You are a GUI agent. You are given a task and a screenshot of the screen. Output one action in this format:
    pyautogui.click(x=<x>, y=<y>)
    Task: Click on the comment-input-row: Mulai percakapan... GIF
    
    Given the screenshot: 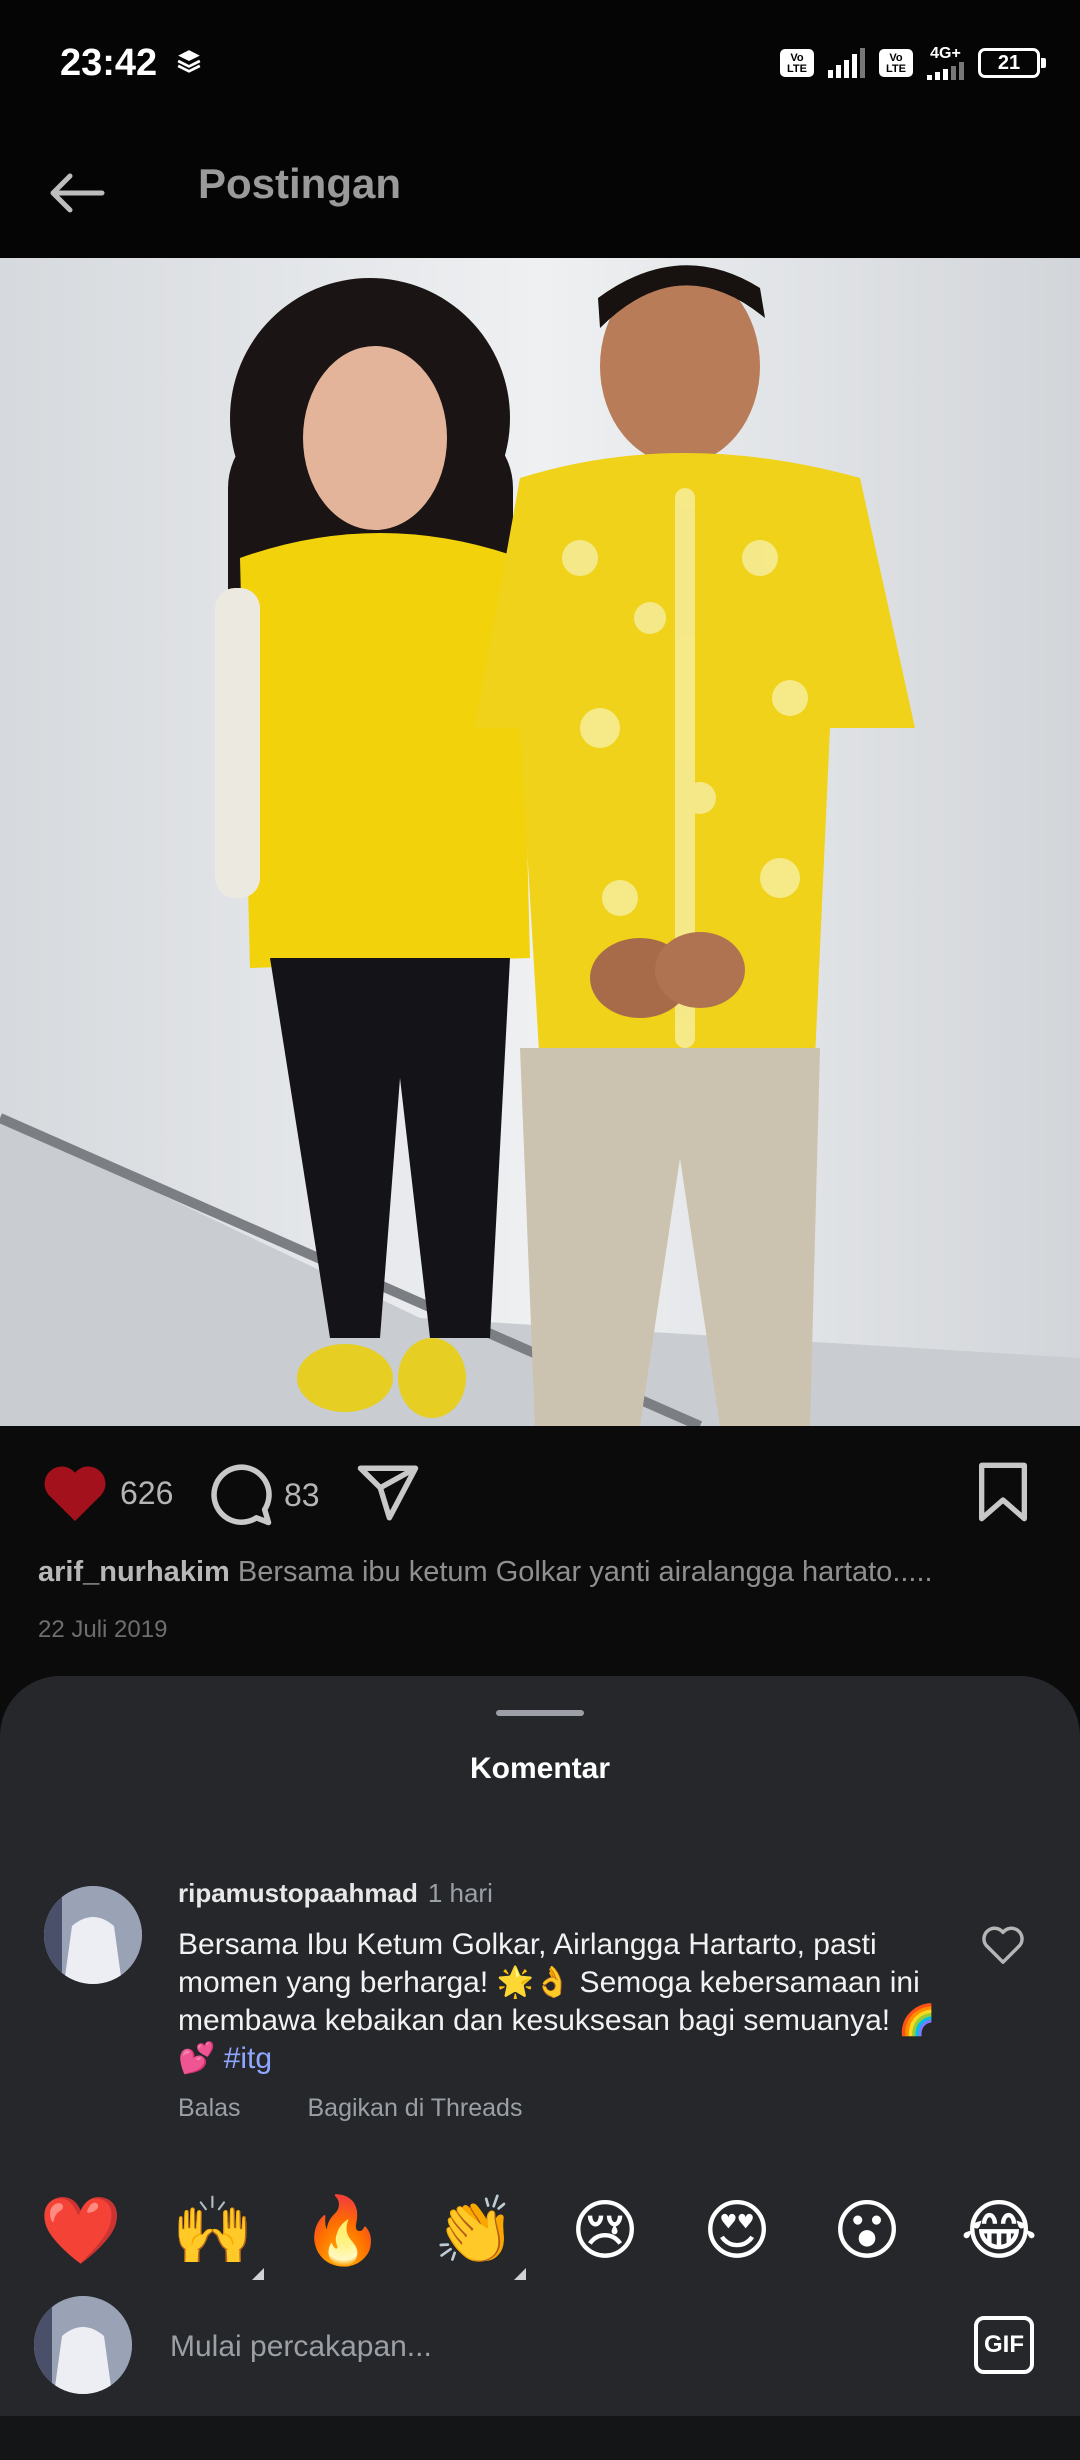 What is the action you would take?
    pyautogui.click(x=540, y=2346)
    